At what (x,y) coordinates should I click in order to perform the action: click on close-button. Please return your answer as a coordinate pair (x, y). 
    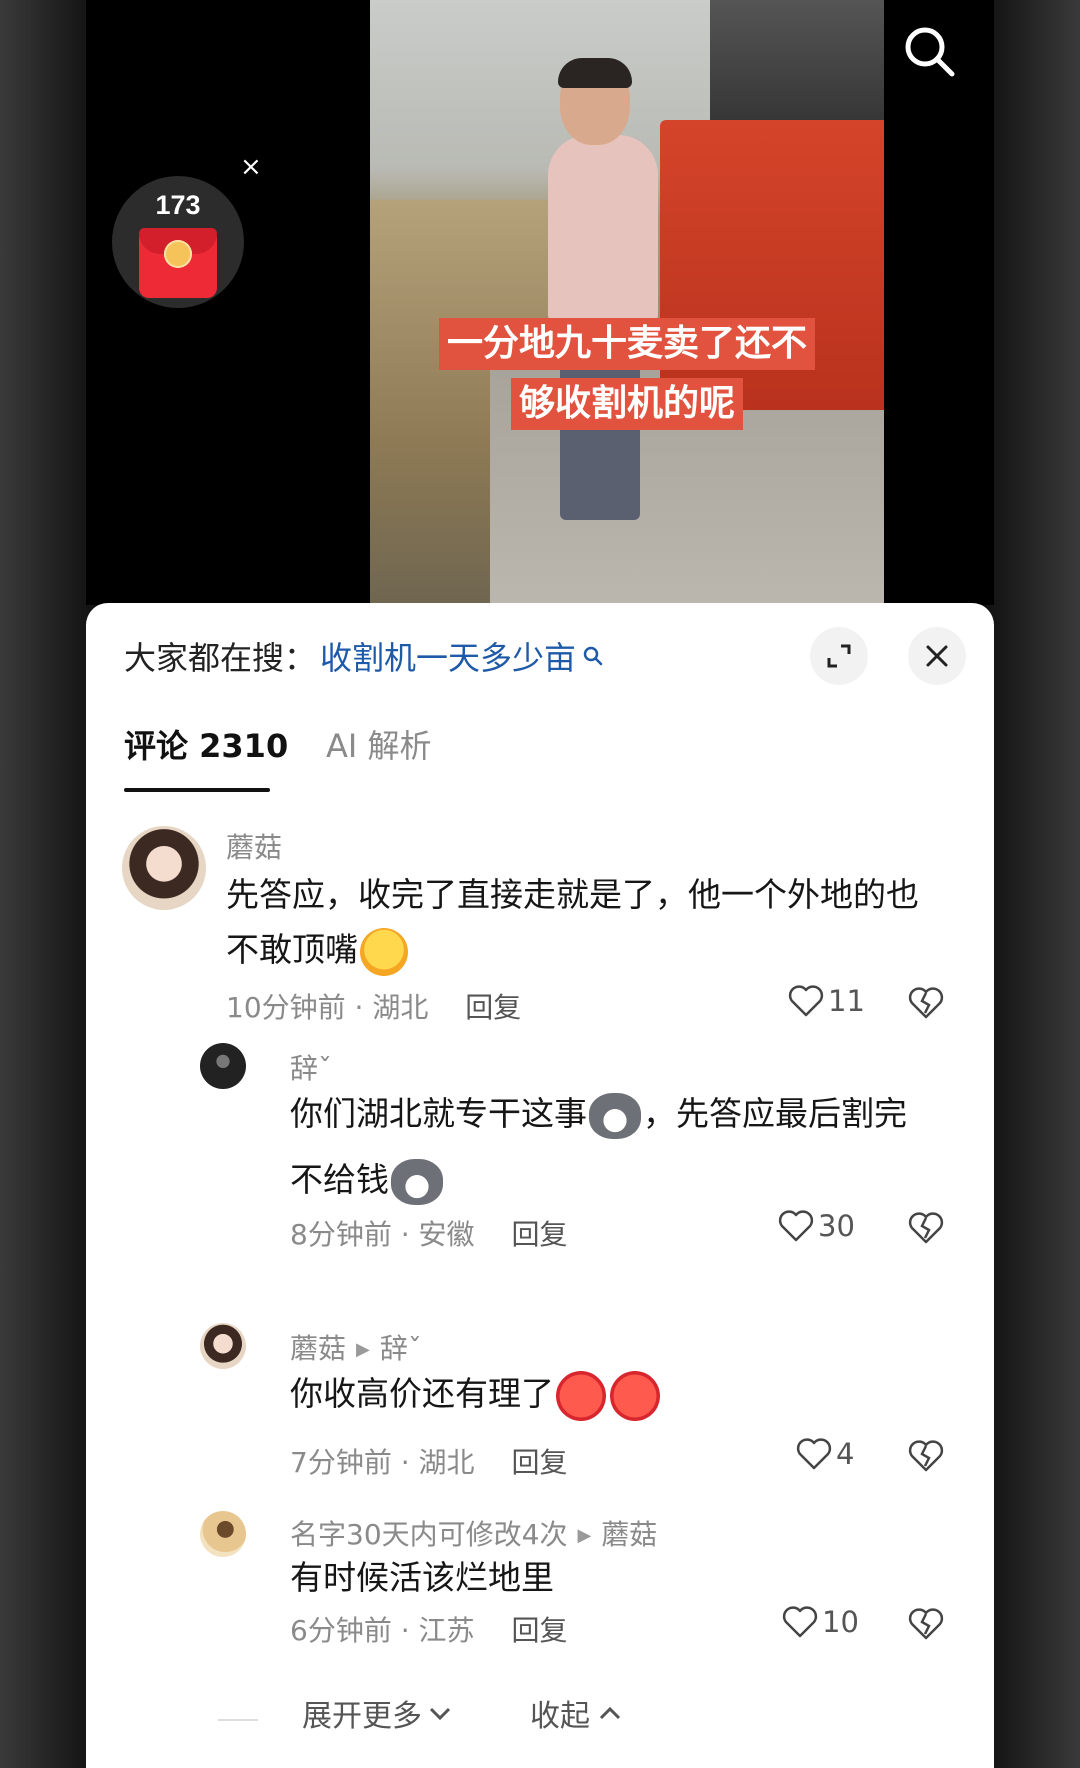
    Looking at the image, I should click on (937, 656).